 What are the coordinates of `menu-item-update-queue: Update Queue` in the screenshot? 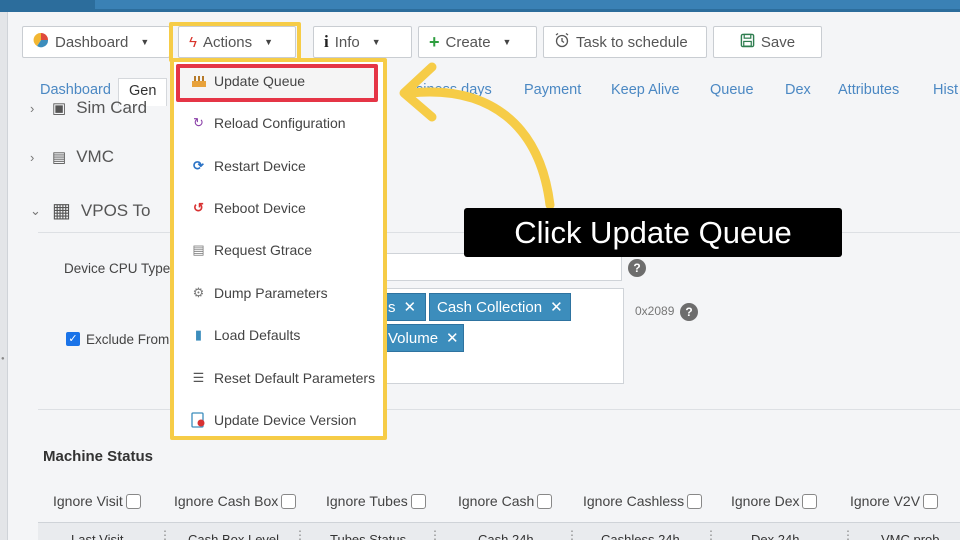 It's located at (247, 80).